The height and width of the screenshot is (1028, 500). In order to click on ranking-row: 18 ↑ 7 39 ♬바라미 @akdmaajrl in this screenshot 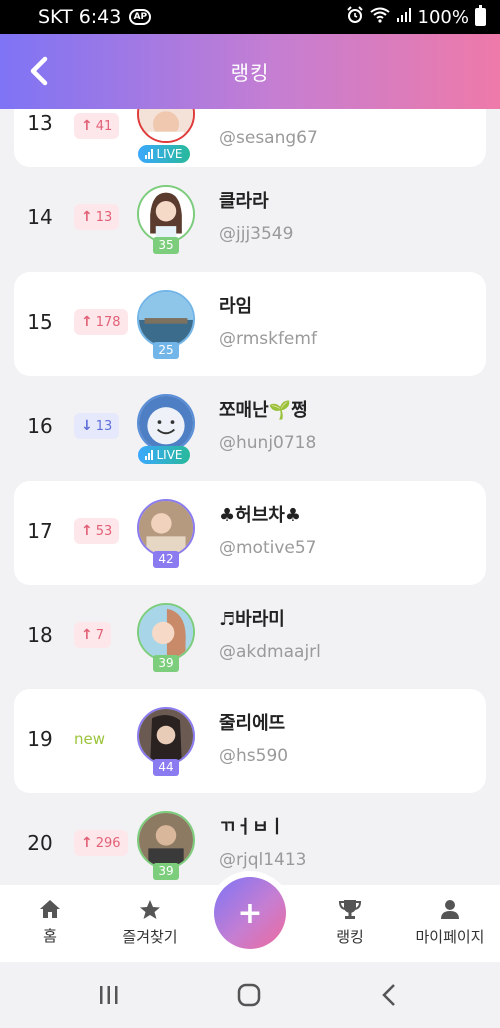, I will do `click(250, 637)`.